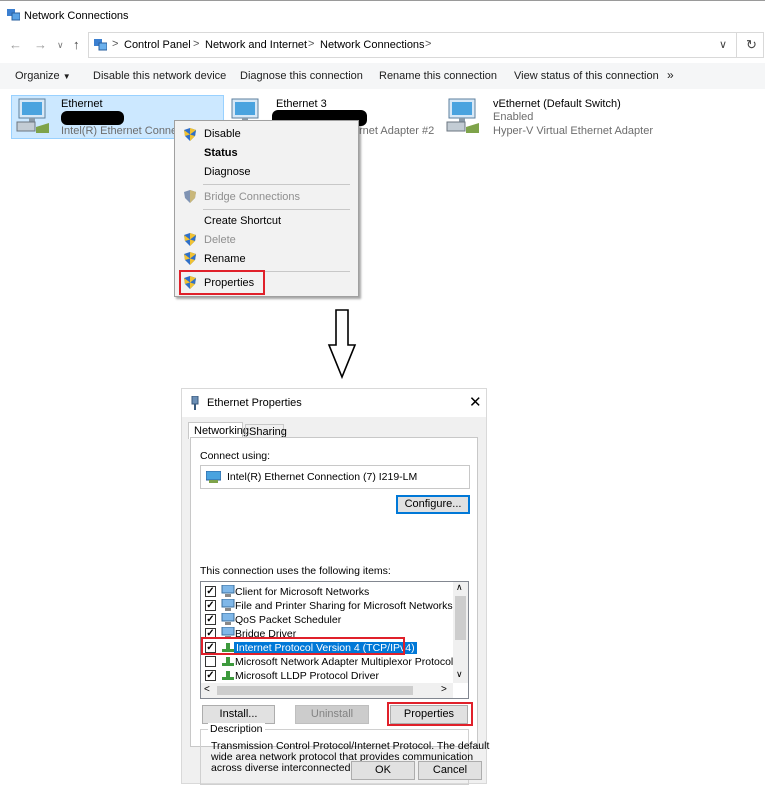 The height and width of the screenshot is (785, 765). What do you see at coordinates (450, 770) in the screenshot?
I see `cancel-button: Cancel` at bounding box center [450, 770].